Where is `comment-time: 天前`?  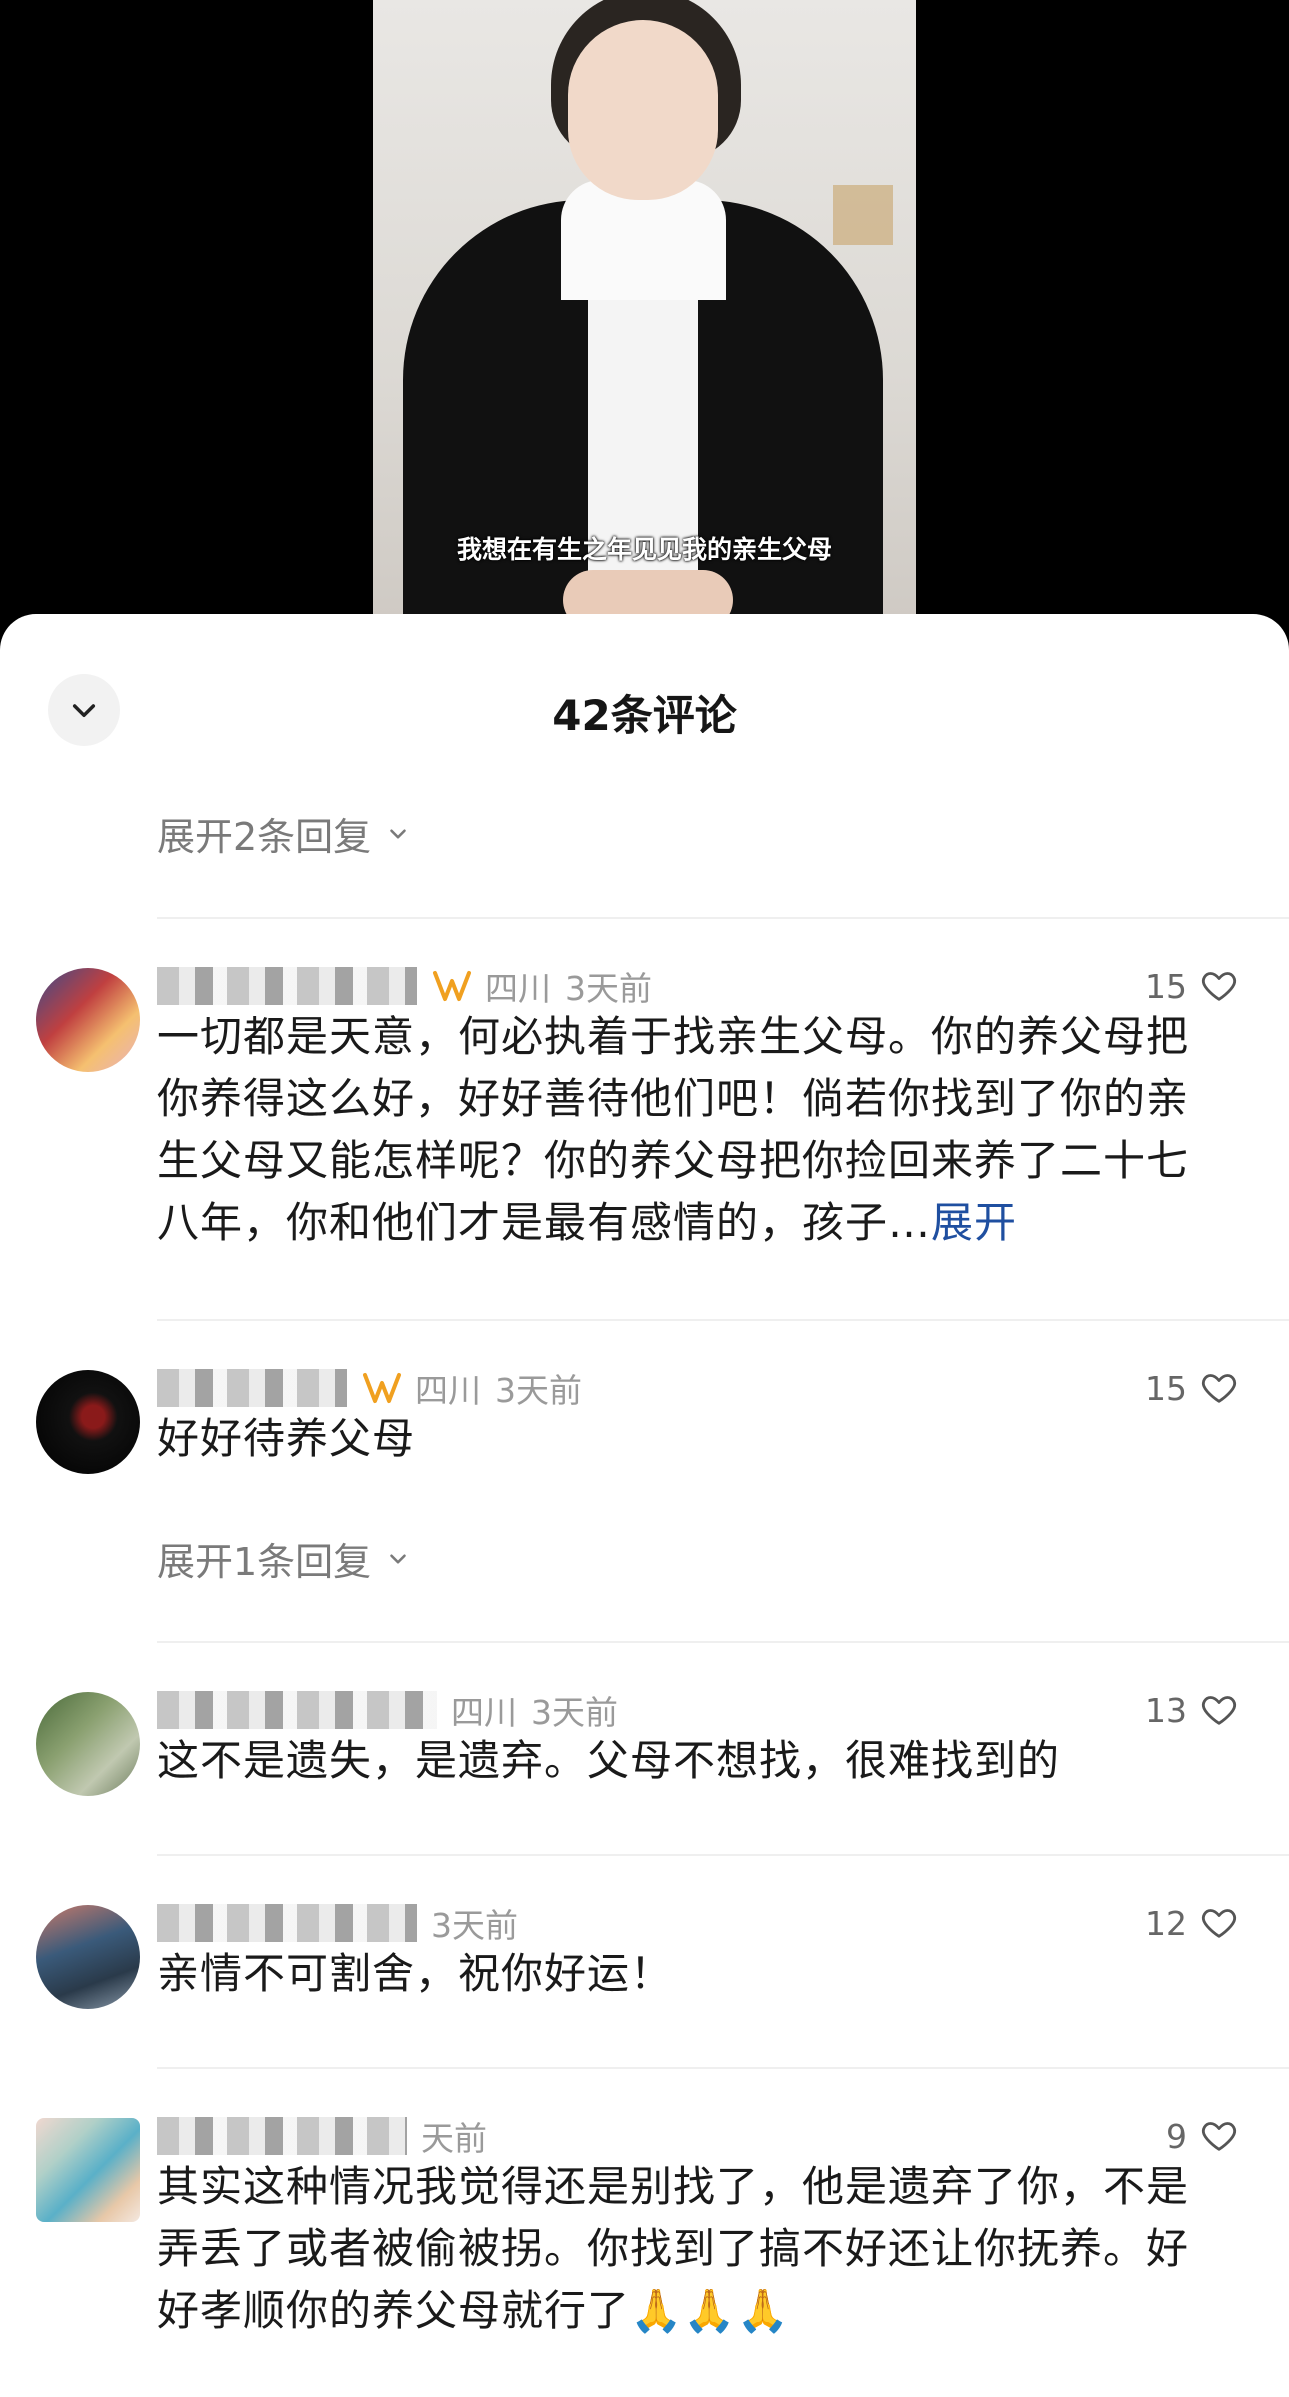
comment-time: 天前 is located at coordinates (454, 2138).